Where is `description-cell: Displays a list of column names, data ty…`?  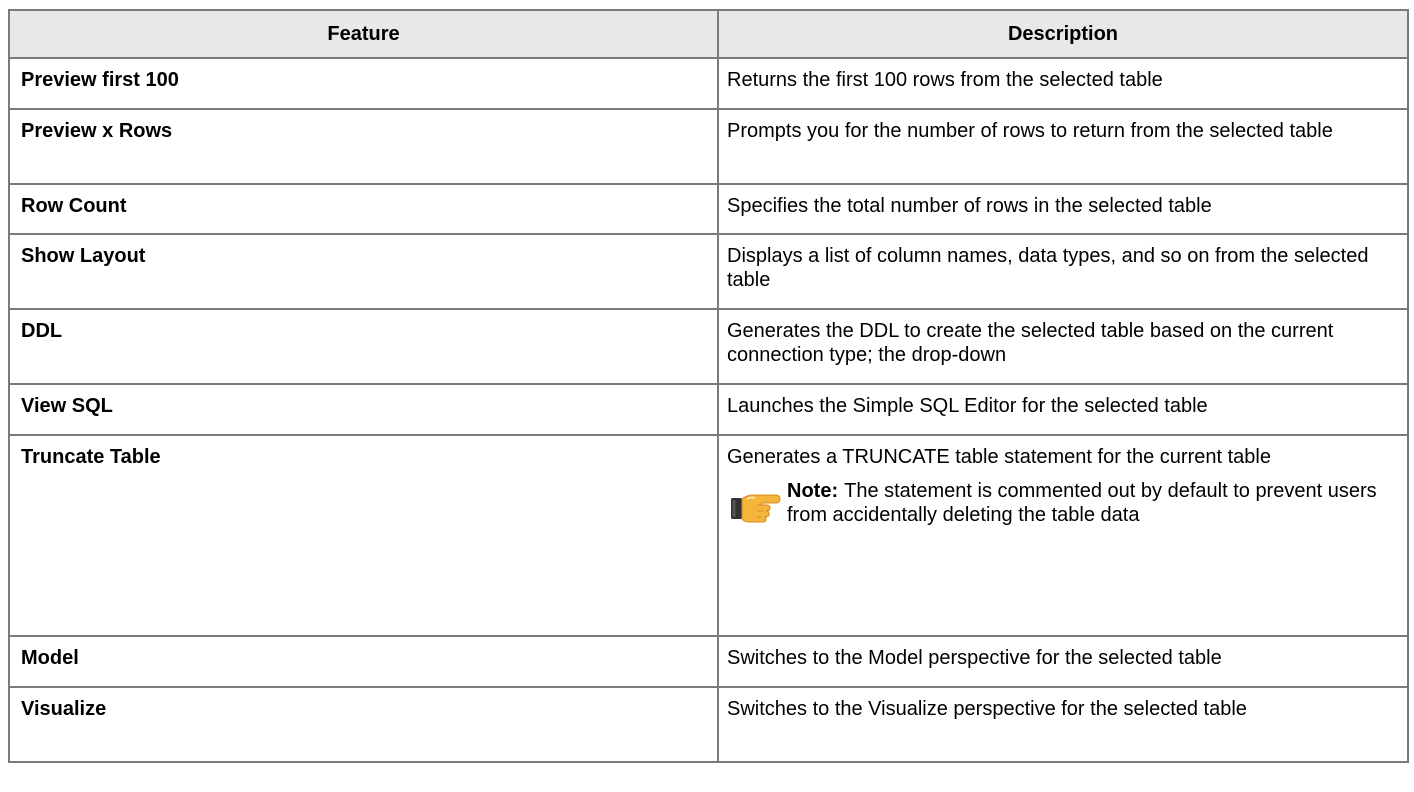
description-cell: Displays a list of column names, data ty… is located at coordinates (1063, 271).